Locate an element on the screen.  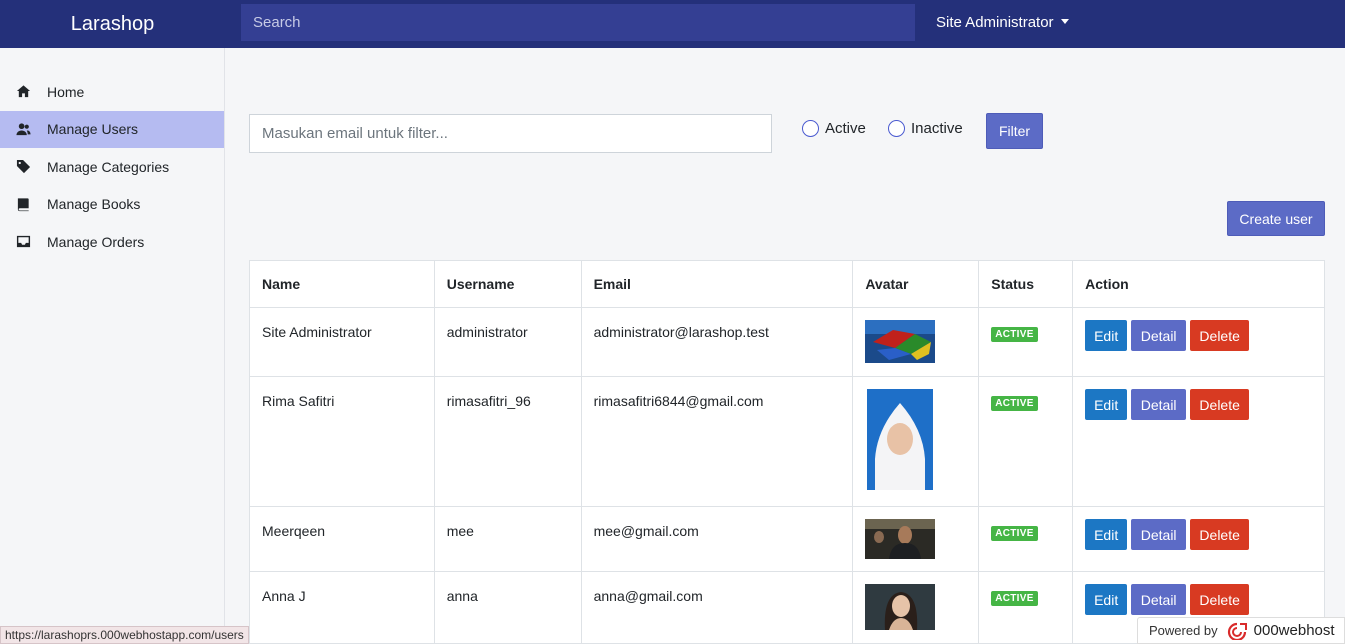
powered-by-text: Powered by is located at coordinates (1183, 630).